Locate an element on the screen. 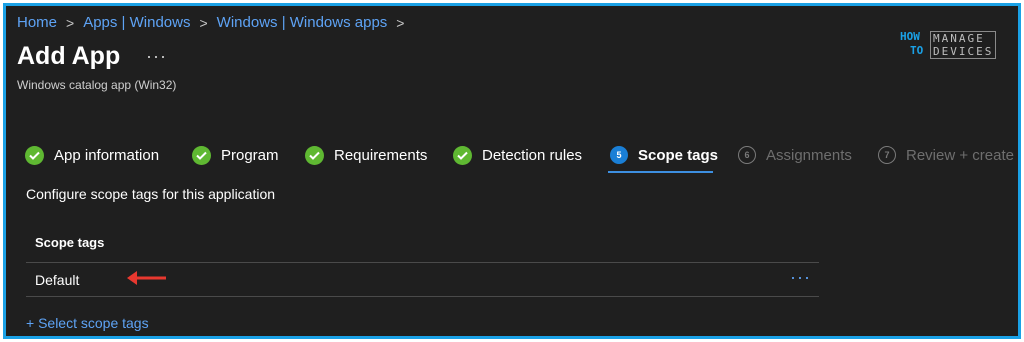 The image size is (1024, 342). table-divider is located at coordinates (422, 296).